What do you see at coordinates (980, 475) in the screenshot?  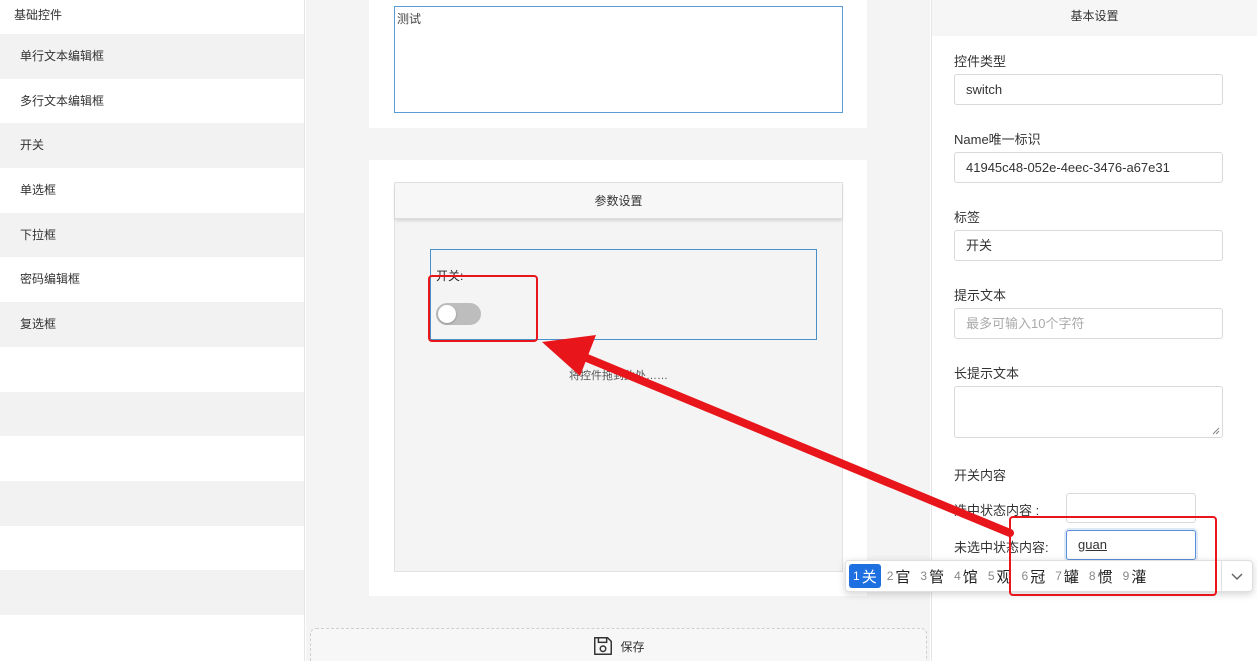 I see `switch-content-label: 开关内容` at bounding box center [980, 475].